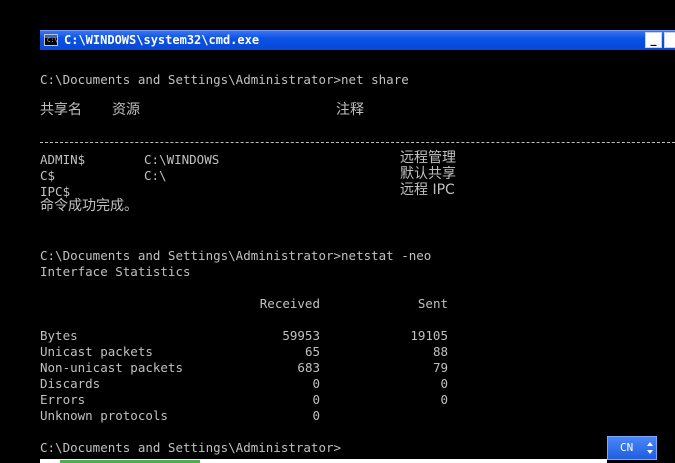 Image resolution: width=675 pixels, height=463 pixels. I want to click on stats-row-label: Unicast packets, so click(96, 351).